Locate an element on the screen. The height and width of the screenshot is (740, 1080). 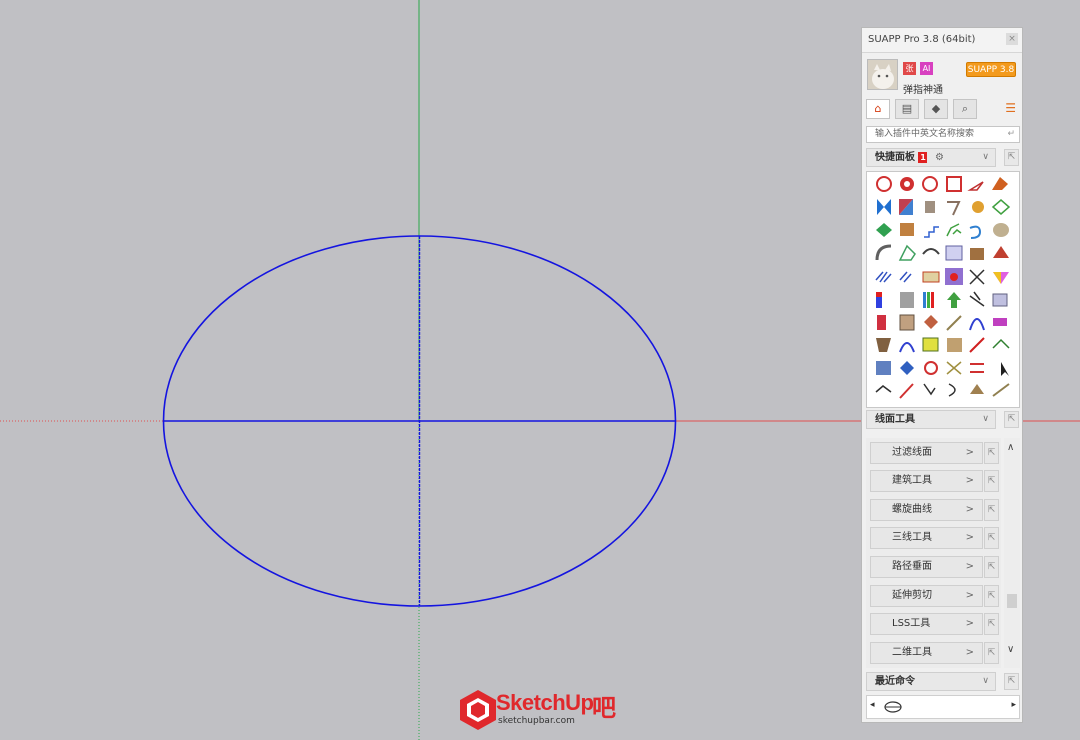
panel-title-bar: SUAPP Pro 3.8 (64bit) × is located at coordinates (942, 40).